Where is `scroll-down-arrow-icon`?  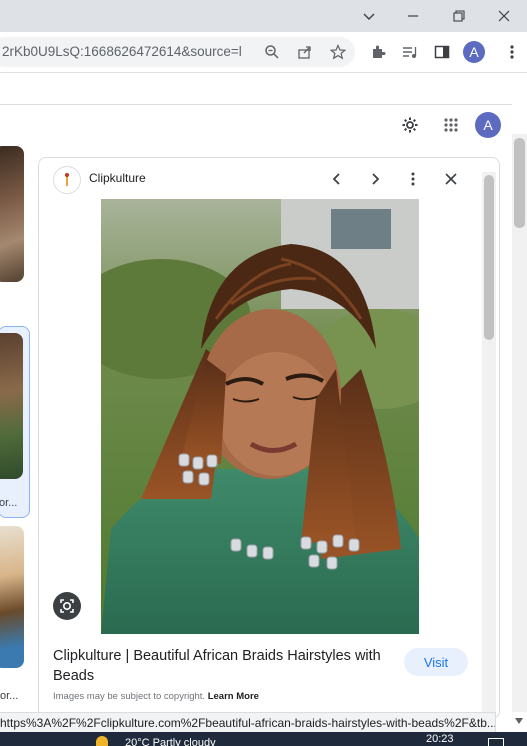
scroll-down-arrow-icon is located at coordinates (519, 721).